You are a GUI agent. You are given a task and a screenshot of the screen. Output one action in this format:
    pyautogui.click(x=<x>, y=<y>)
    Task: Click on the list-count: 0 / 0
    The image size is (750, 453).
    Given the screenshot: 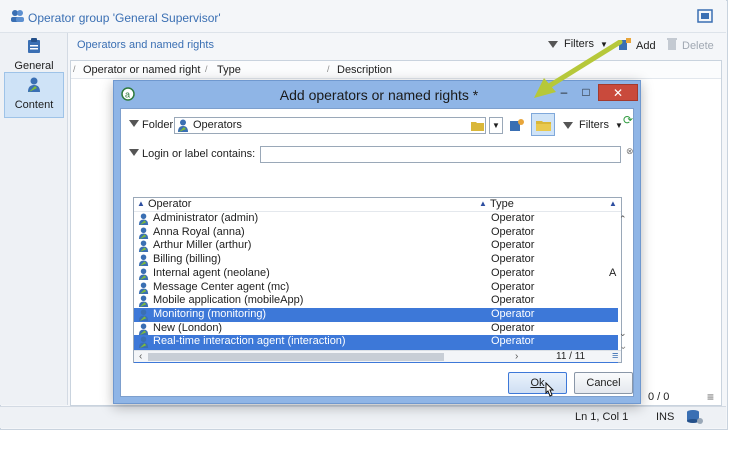 What is the action you would take?
    pyautogui.click(x=659, y=397)
    